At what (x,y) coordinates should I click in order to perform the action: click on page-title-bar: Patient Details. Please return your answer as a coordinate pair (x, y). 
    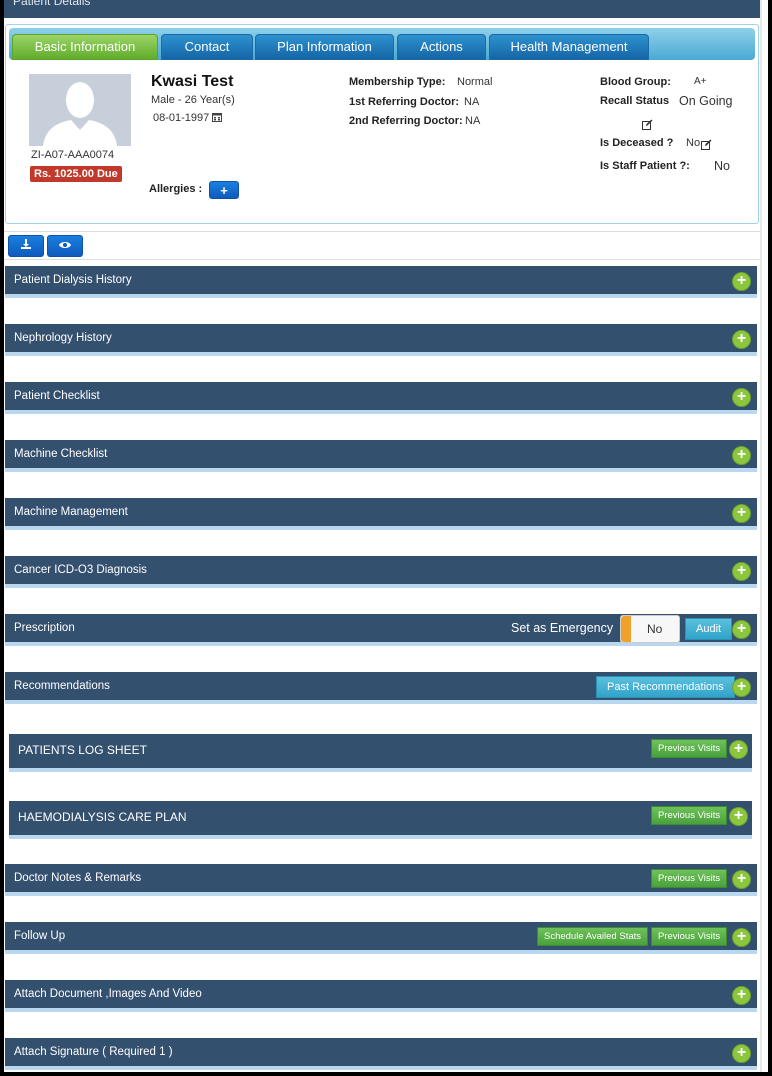
    Looking at the image, I should click on (382, 9).